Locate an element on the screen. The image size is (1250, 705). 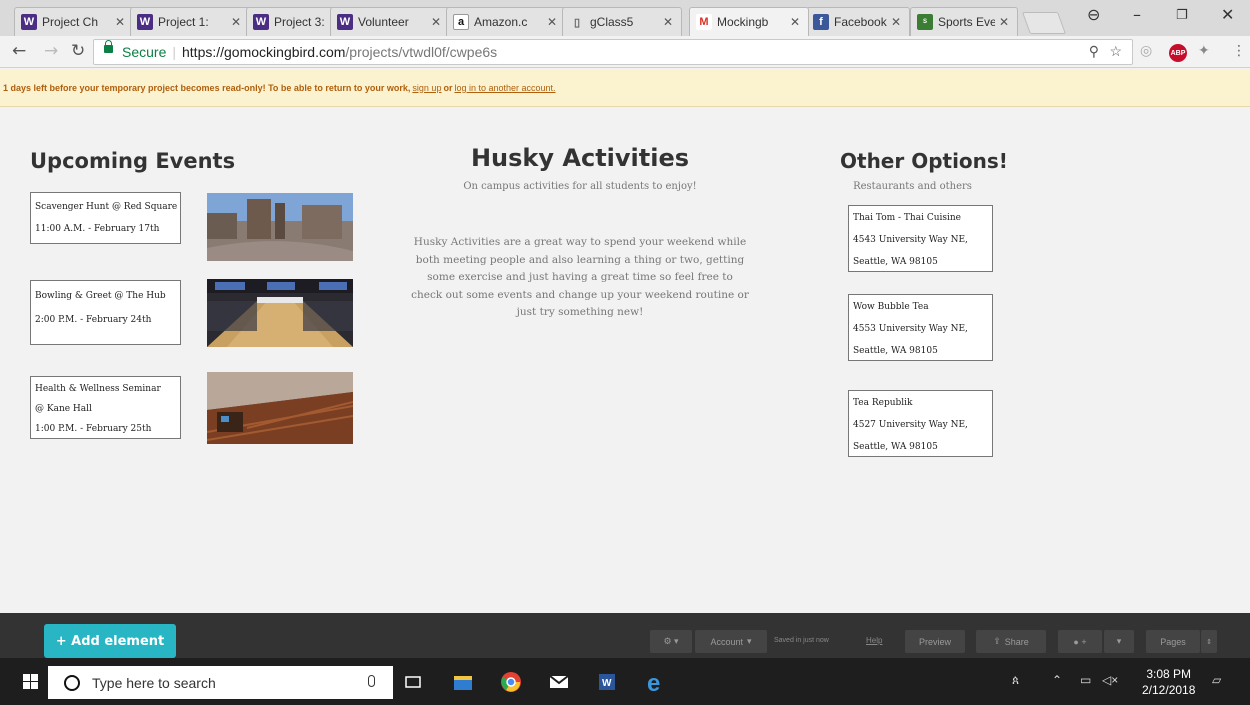
account-dropdown: Account ▾ is located at coordinates (731, 641).